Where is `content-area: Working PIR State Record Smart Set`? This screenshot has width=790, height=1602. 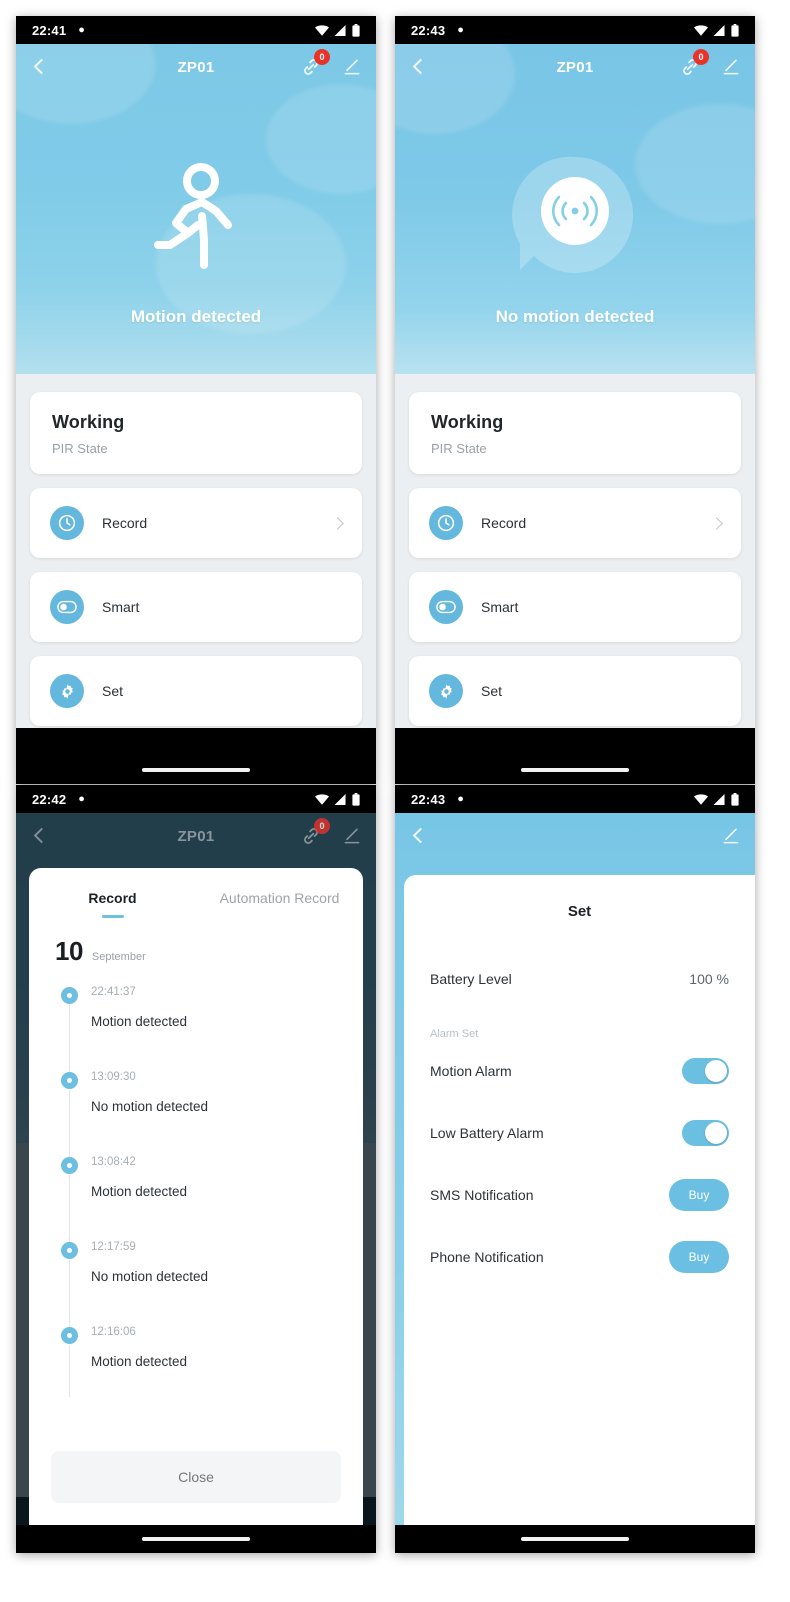
content-area: Working PIR State Record Smart Set is located at coordinates (196, 551).